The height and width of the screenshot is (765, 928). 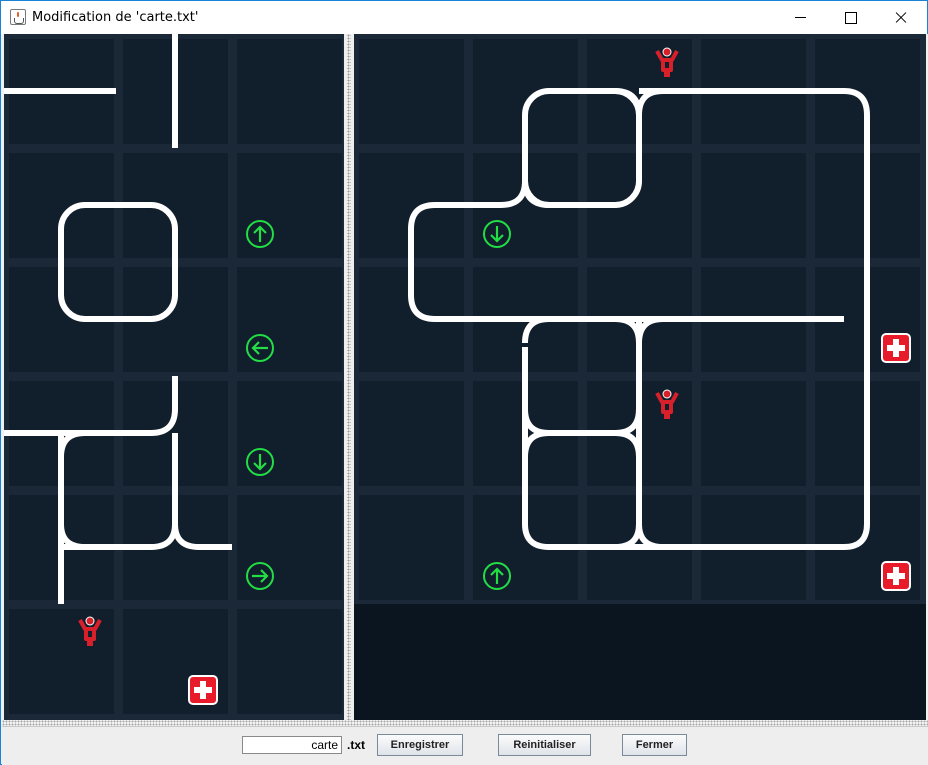 What do you see at coordinates (464, 17) in the screenshot?
I see `title-bar: Modification de 'carte.txt'` at bounding box center [464, 17].